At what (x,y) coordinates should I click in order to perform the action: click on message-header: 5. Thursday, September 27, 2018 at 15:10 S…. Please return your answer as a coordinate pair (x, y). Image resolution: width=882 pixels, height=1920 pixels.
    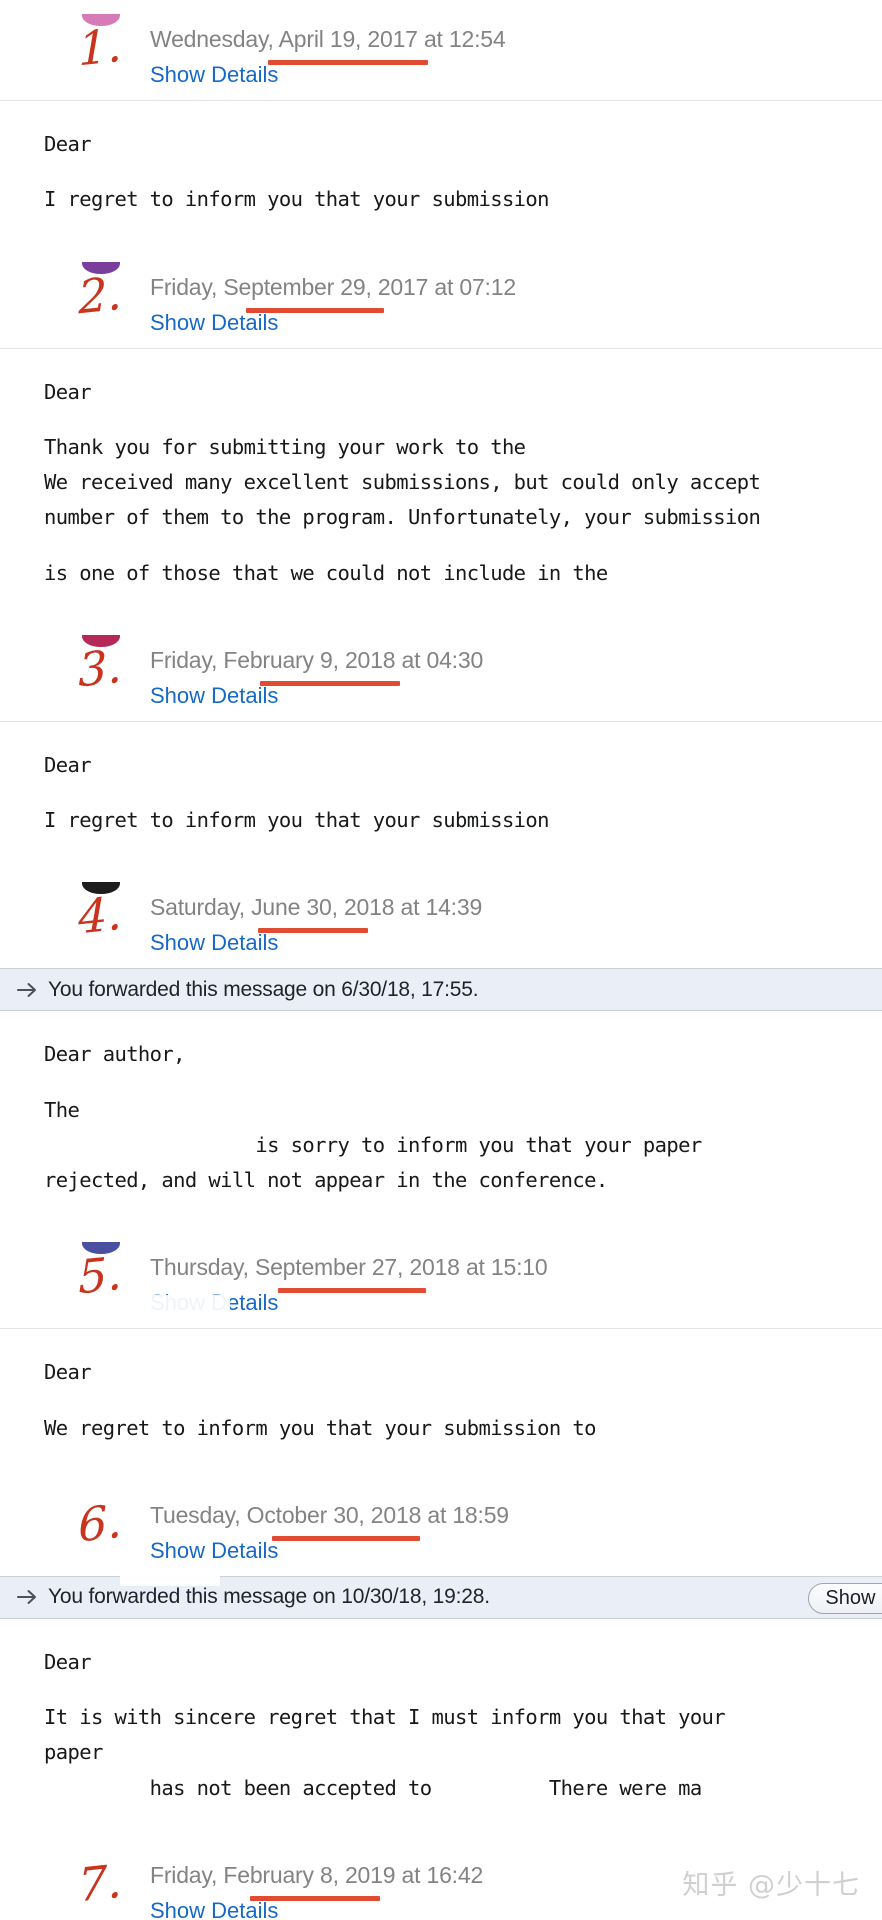
    Looking at the image, I should click on (441, 1278).